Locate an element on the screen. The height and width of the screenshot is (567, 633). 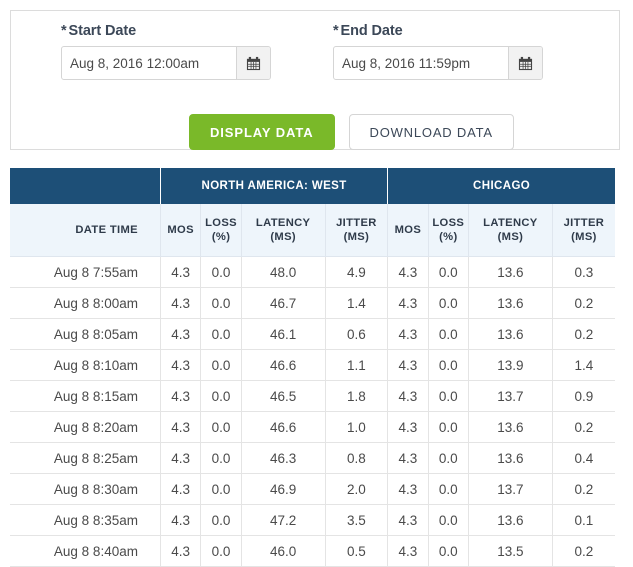
column-header-chicago-mos: MOS is located at coordinates (408, 230).